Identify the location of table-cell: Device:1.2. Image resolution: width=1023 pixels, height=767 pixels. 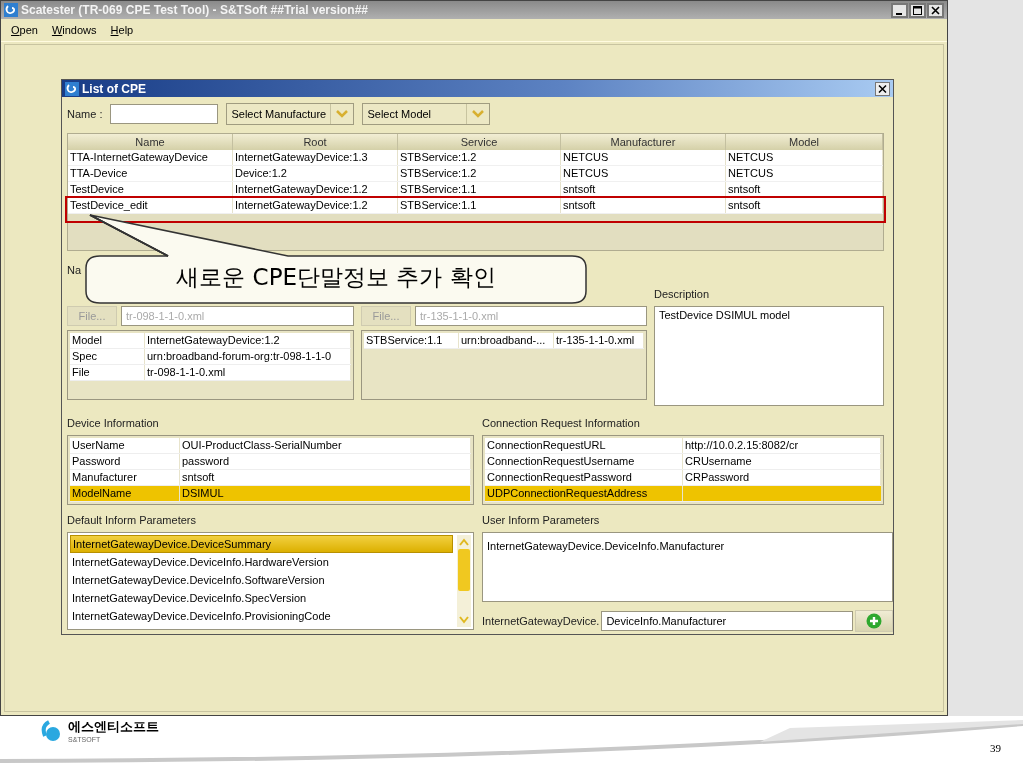
(315, 173).